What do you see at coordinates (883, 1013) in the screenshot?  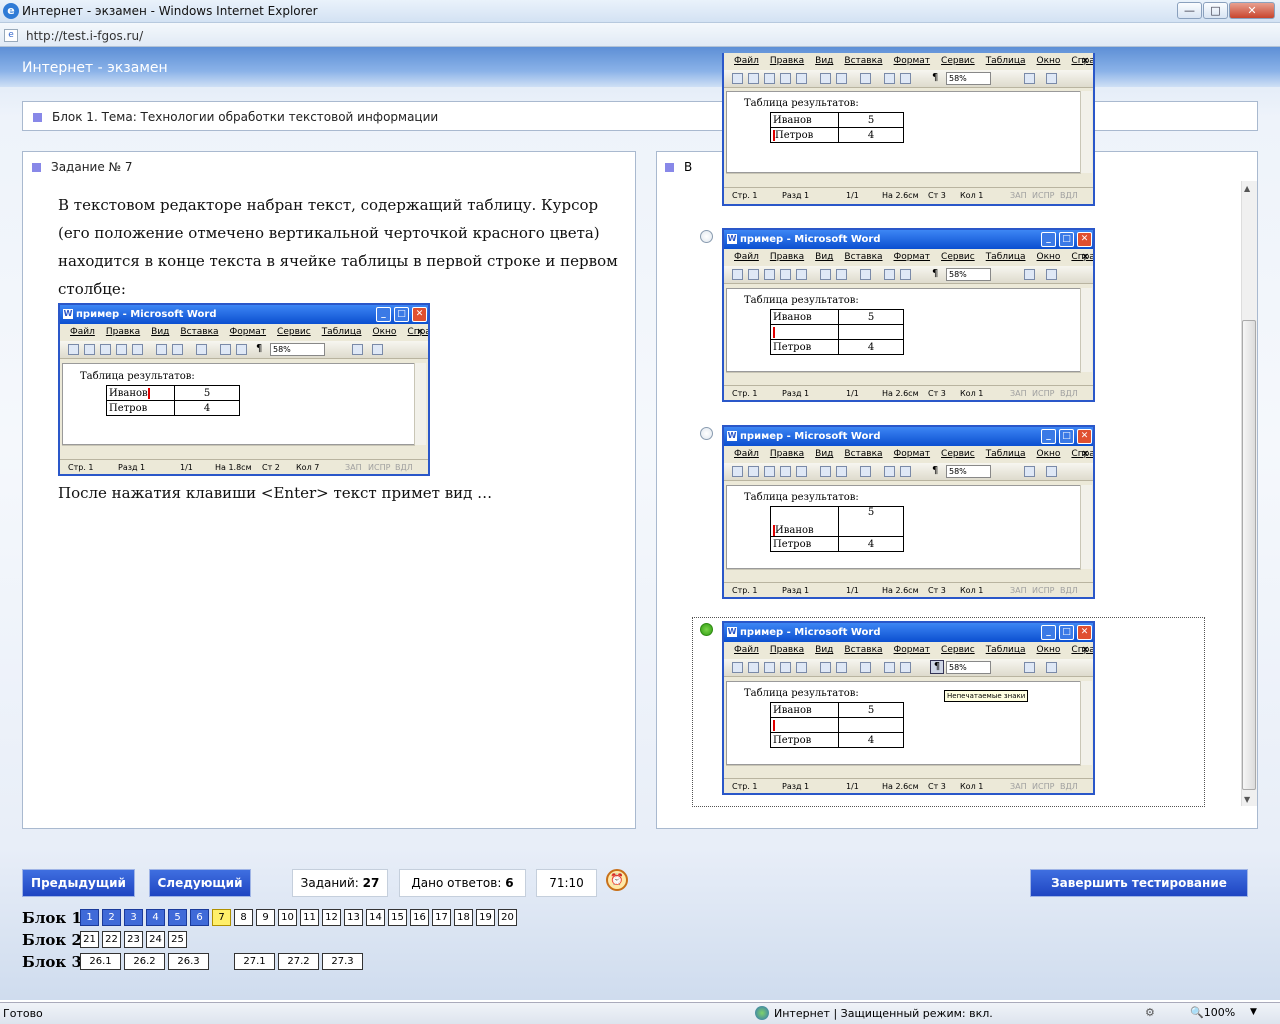 I see `security-zone: Интернет | Защищенный режим: вкл.` at bounding box center [883, 1013].